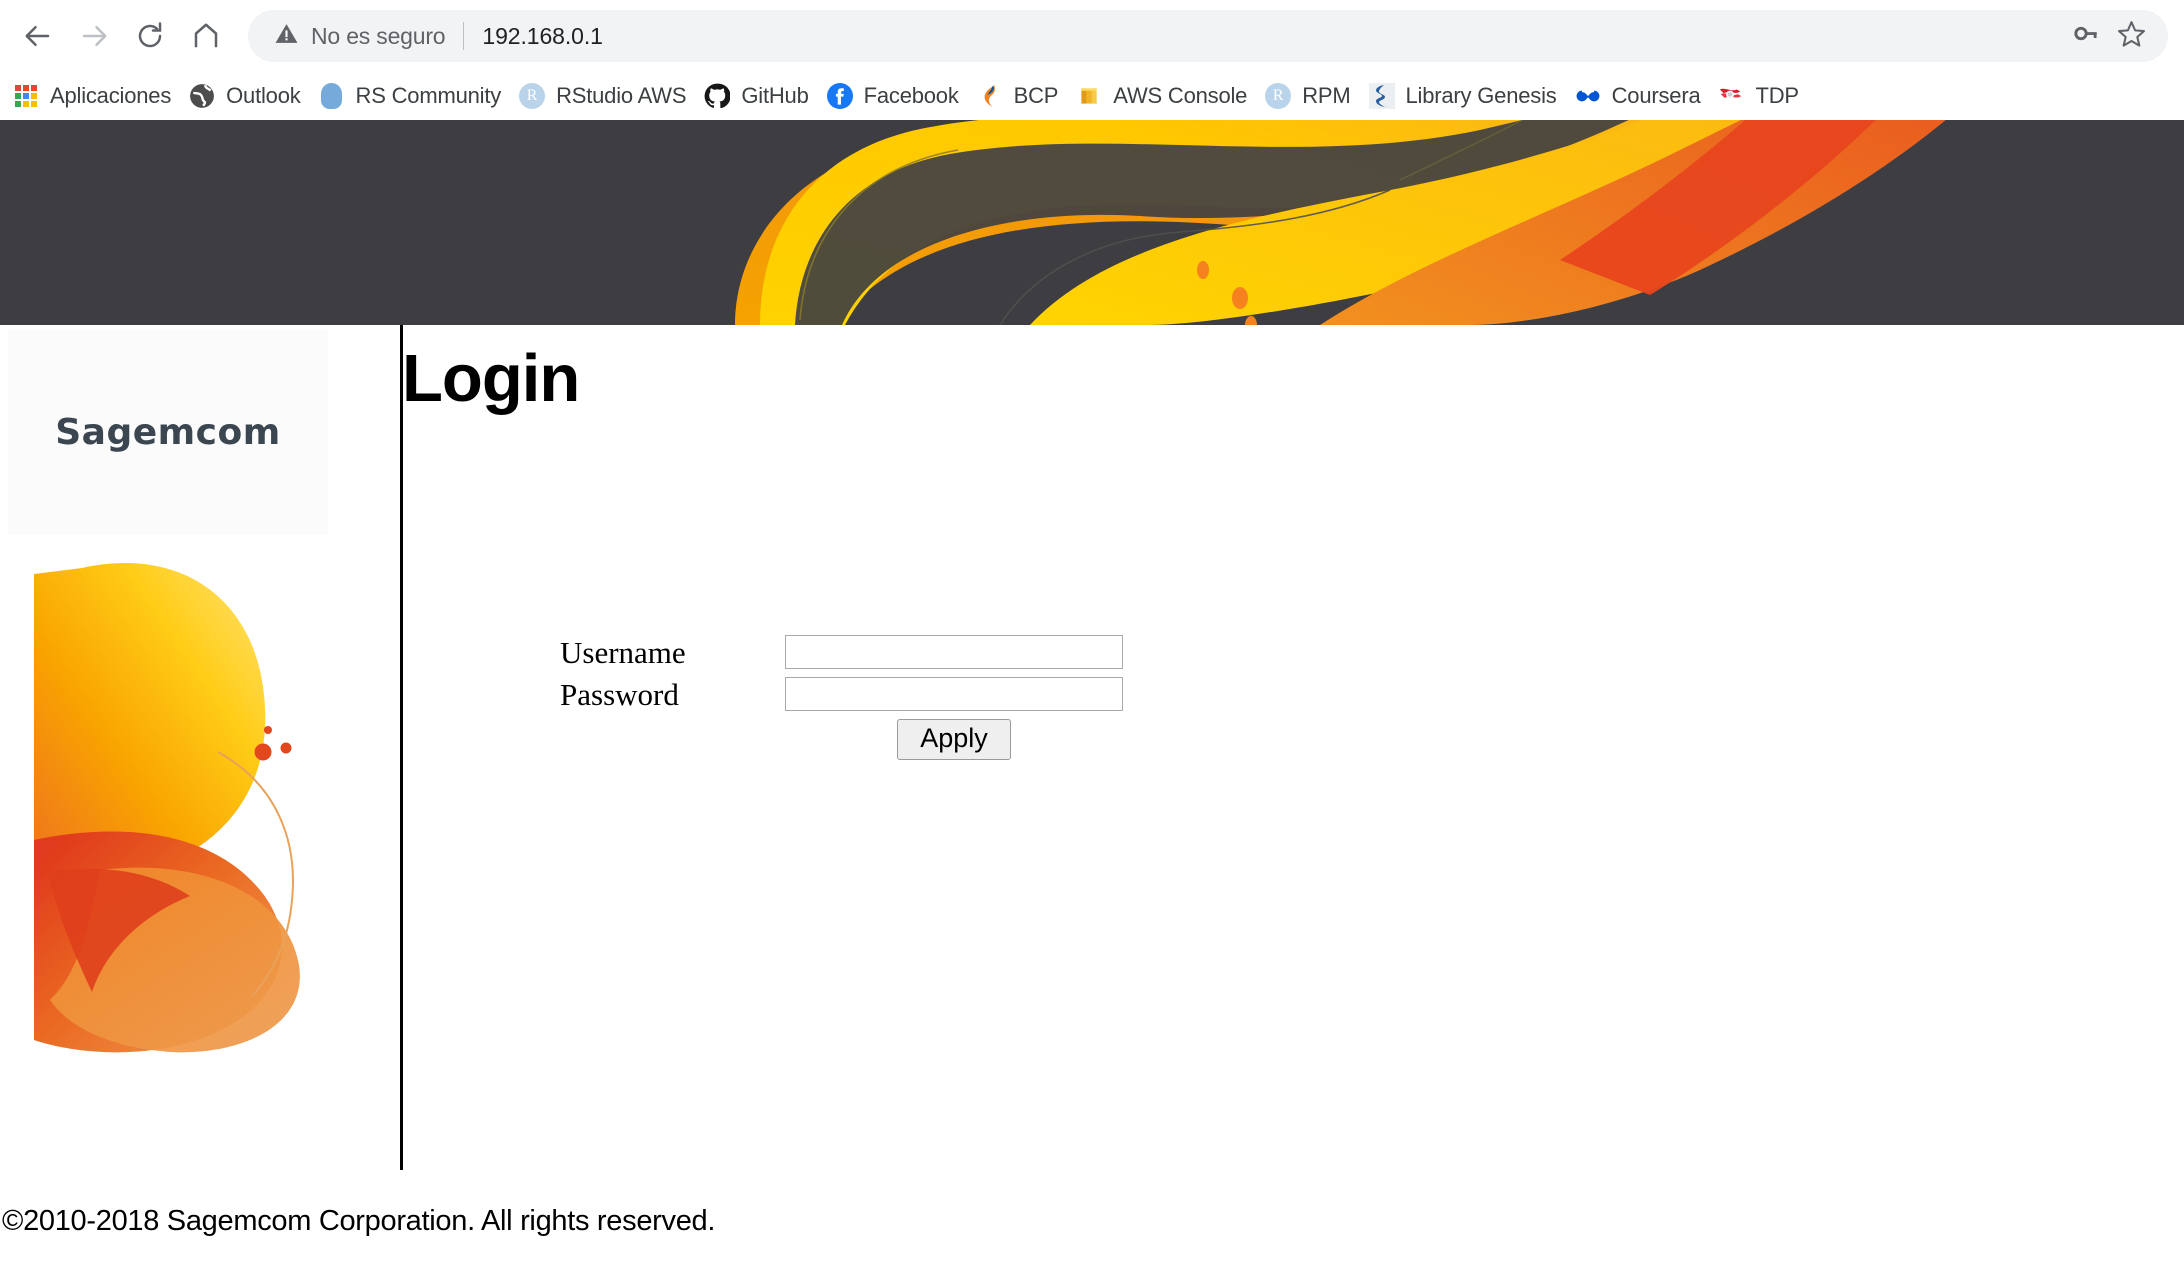 The image size is (2184, 1280). I want to click on warning-triangle-icon, so click(286, 36).